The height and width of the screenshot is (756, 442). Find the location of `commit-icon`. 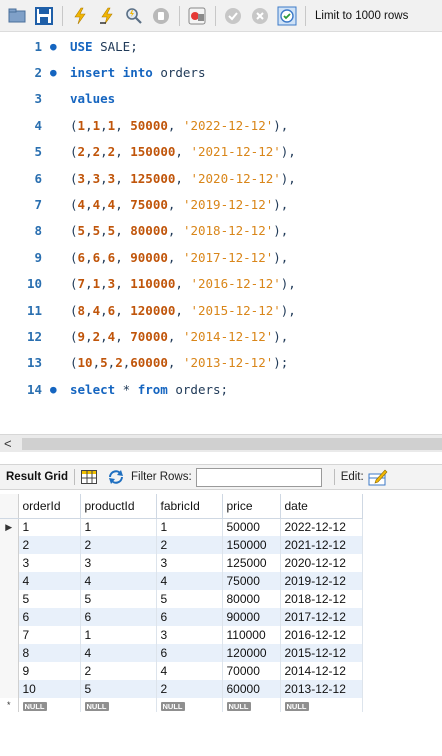

commit-icon is located at coordinates (233, 16).